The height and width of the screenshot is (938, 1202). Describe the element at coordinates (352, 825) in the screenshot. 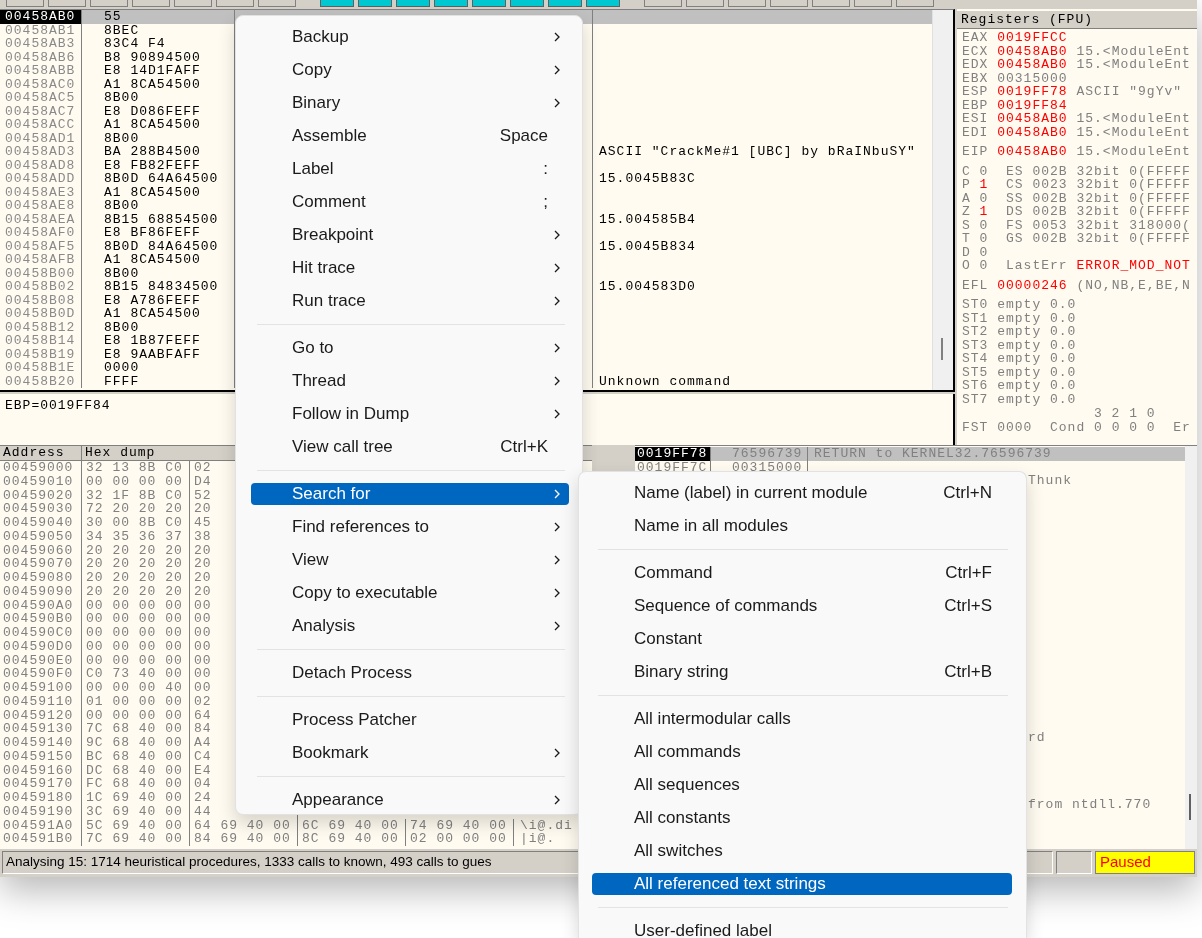

I see `hex-bytes: 6C 69 40 00` at that location.